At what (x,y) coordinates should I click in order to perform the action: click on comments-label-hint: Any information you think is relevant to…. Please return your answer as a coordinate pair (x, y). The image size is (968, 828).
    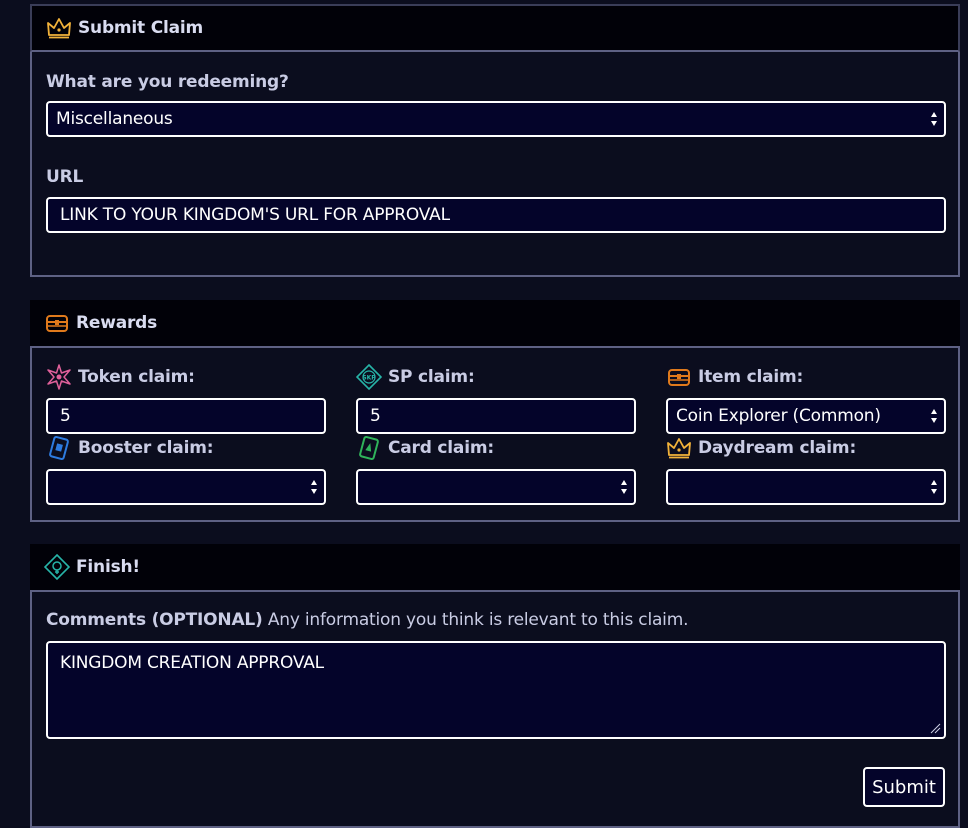
    Looking at the image, I should click on (475, 620).